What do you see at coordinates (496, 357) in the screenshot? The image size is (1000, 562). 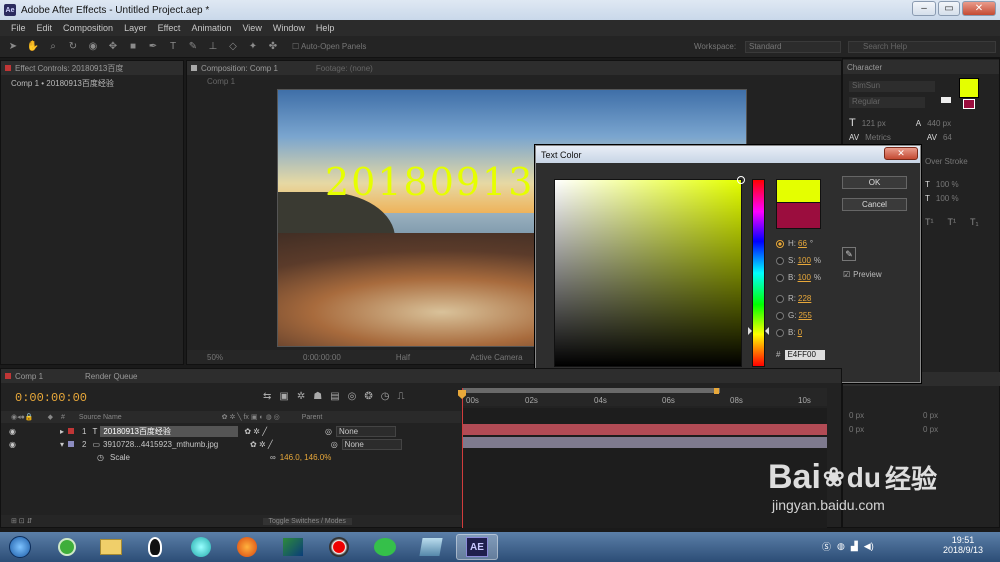 I see `camera-select: Active Camera` at bounding box center [496, 357].